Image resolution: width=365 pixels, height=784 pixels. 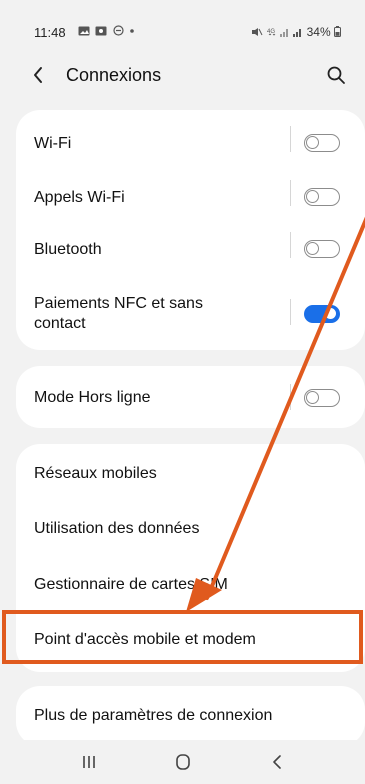 What do you see at coordinates (322, 197) in the screenshot?
I see `wifi-calling-toggle` at bounding box center [322, 197].